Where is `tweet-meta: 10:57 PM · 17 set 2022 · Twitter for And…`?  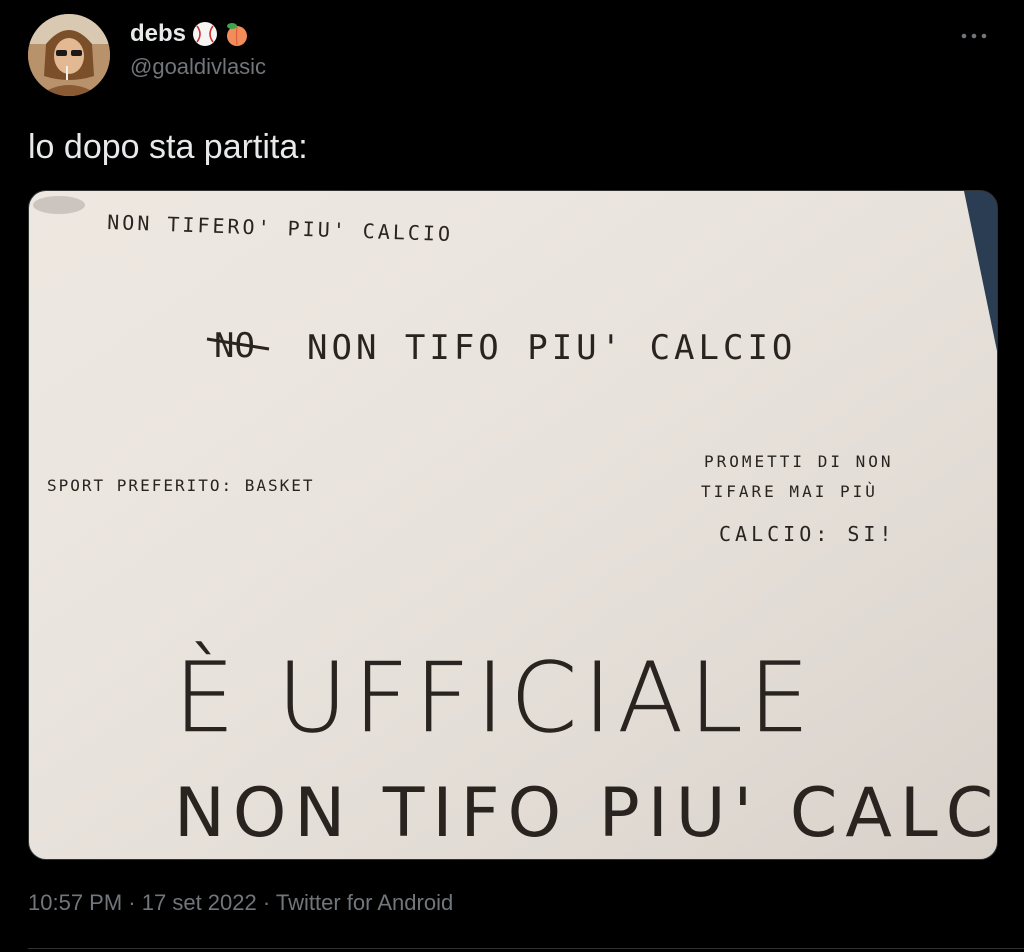 tweet-meta: 10:57 PM · 17 set 2022 · Twitter for And… is located at coordinates (240, 903).